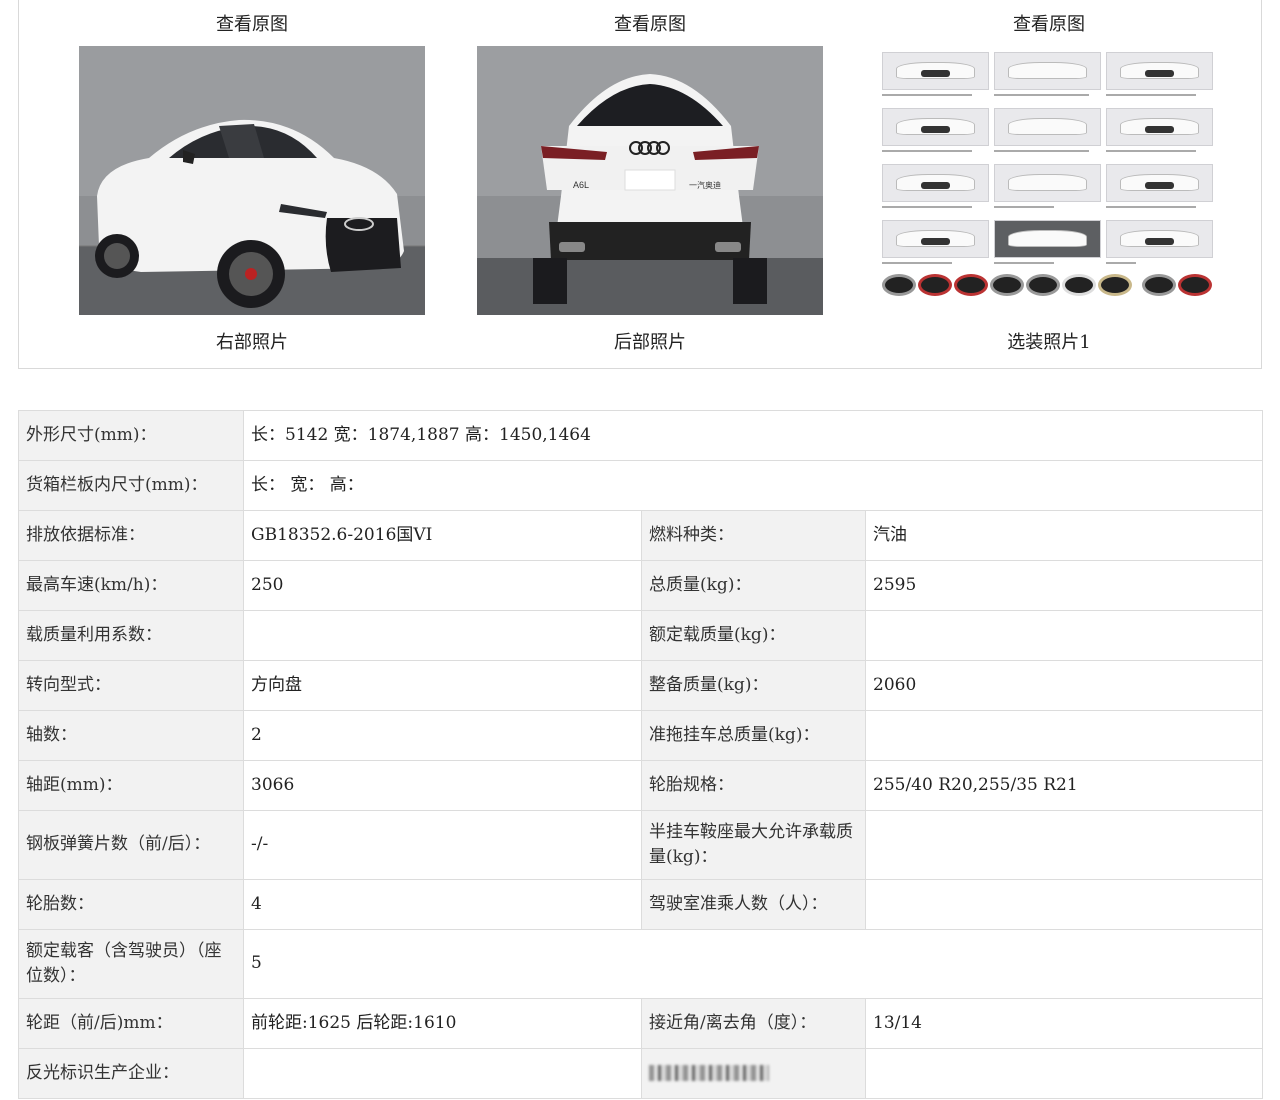 The height and width of the screenshot is (1100, 1280). What do you see at coordinates (709, 1073) in the screenshot?
I see `redacted-text` at bounding box center [709, 1073].